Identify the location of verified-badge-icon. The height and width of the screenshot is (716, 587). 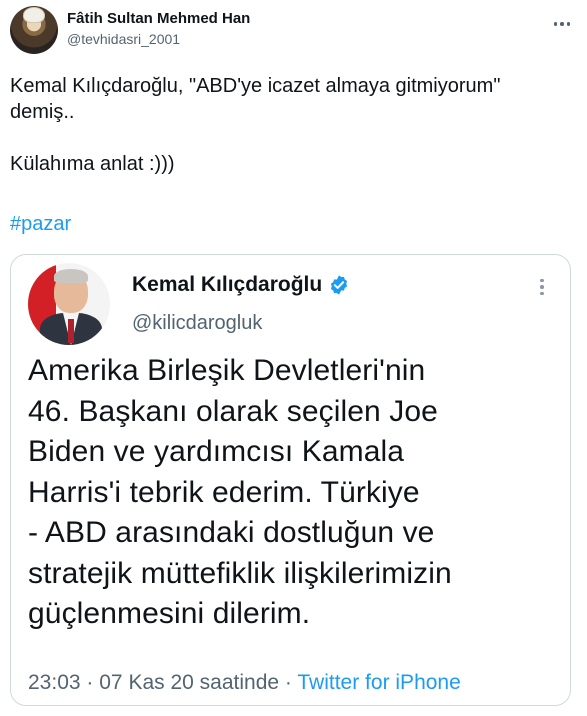
(339, 285).